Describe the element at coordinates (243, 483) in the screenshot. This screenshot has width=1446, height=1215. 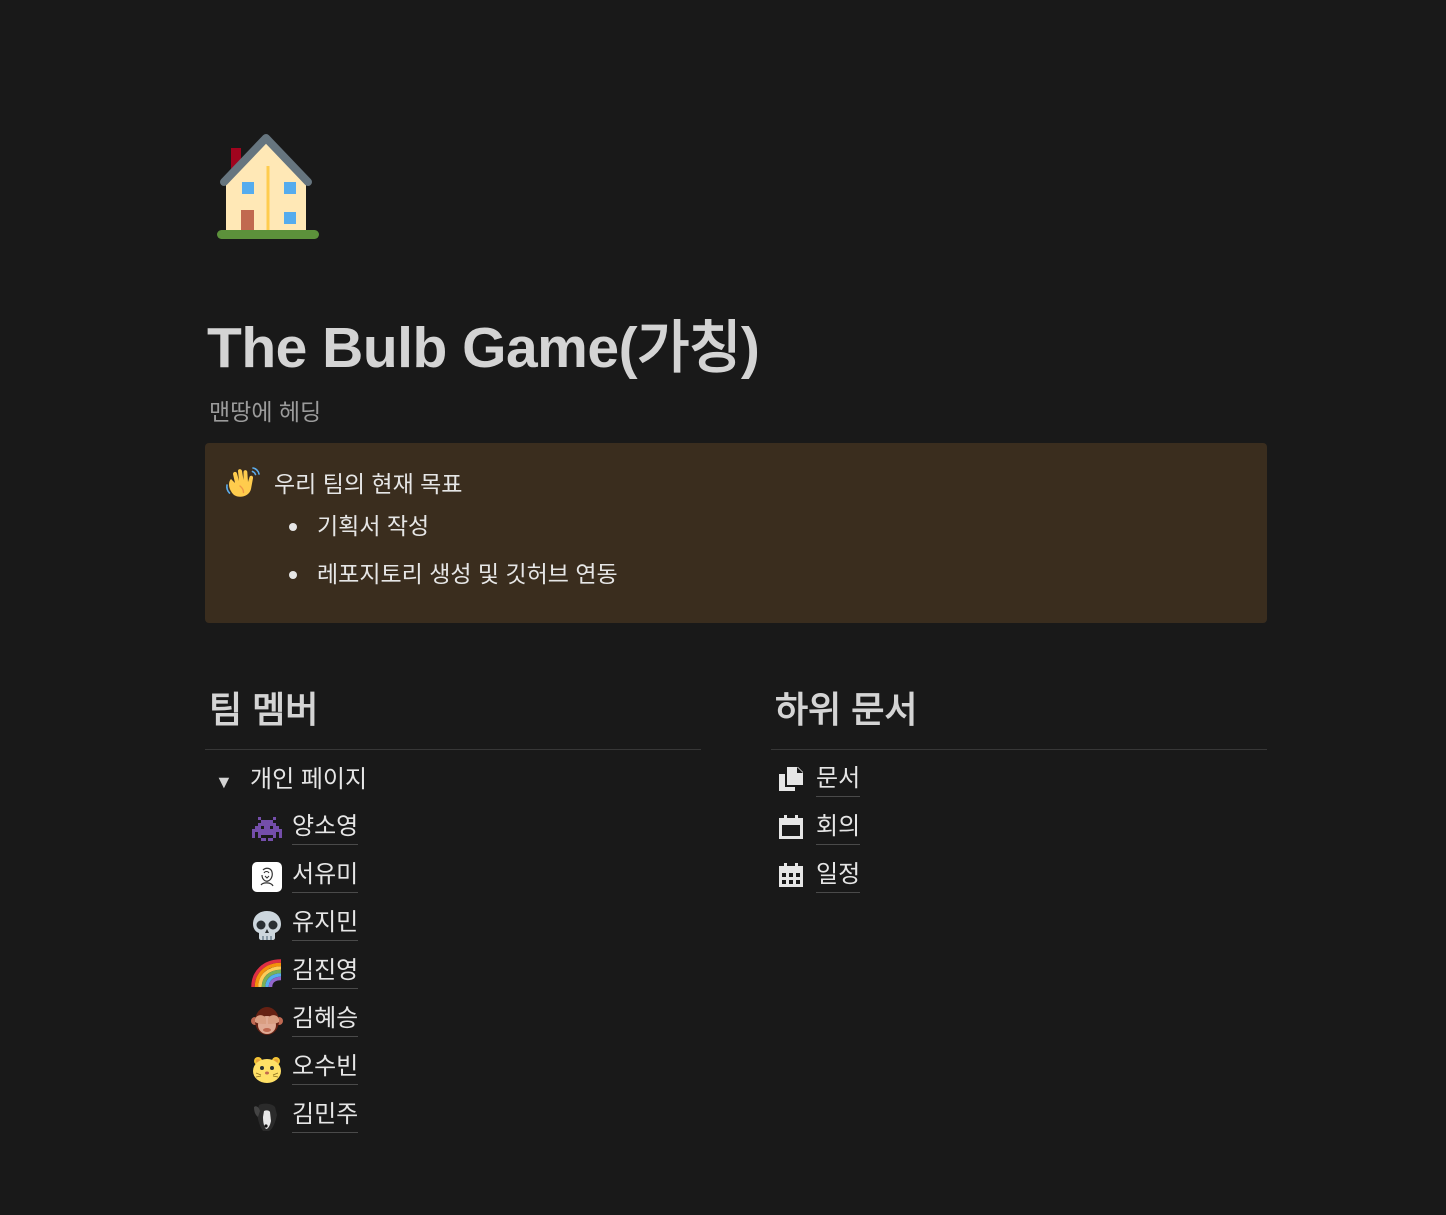
I see `waving-hand-icon` at that location.